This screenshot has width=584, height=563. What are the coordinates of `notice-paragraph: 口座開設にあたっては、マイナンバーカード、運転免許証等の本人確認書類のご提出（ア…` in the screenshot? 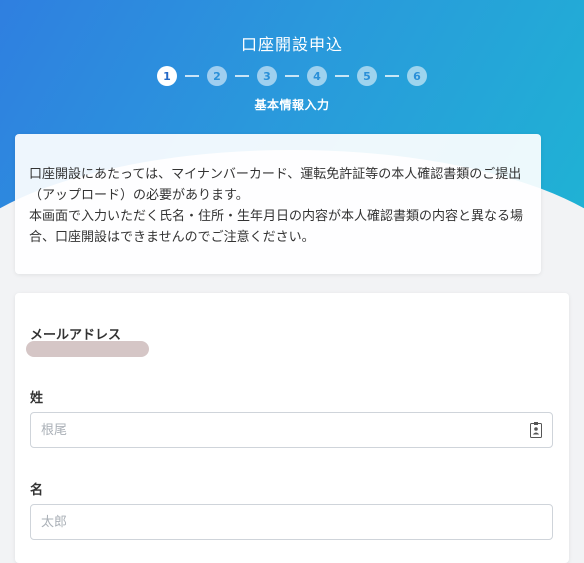 It's located at (275, 185).